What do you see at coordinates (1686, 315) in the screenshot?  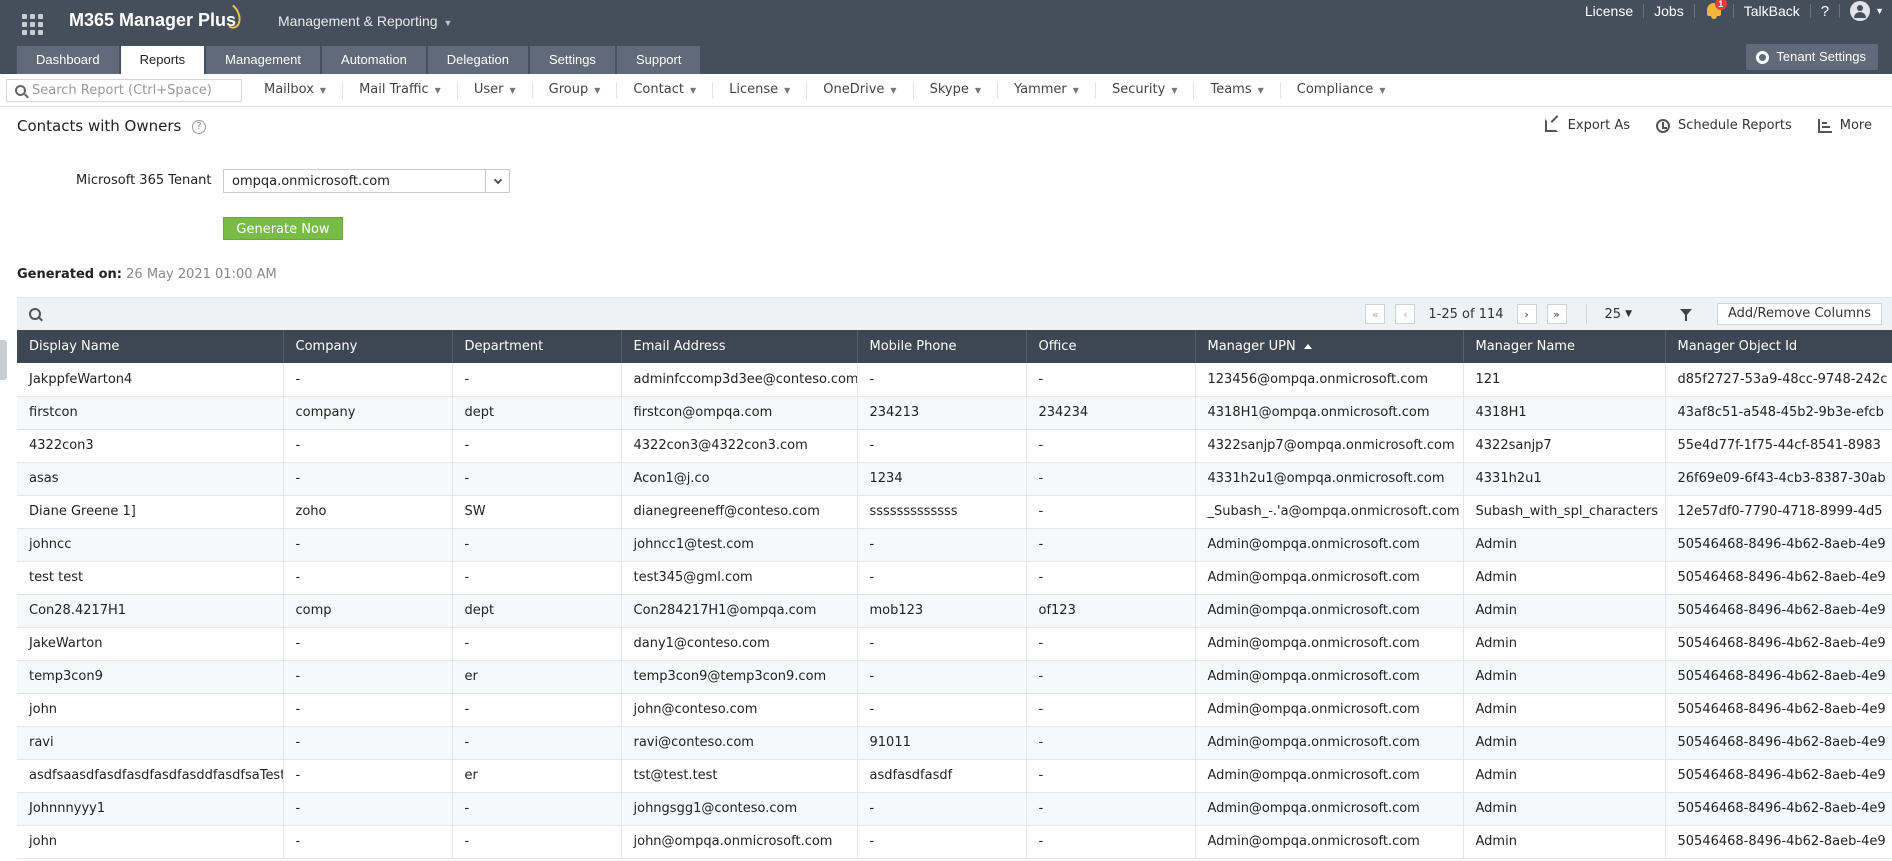 I see `filter-icon` at bounding box center [1686, 315].